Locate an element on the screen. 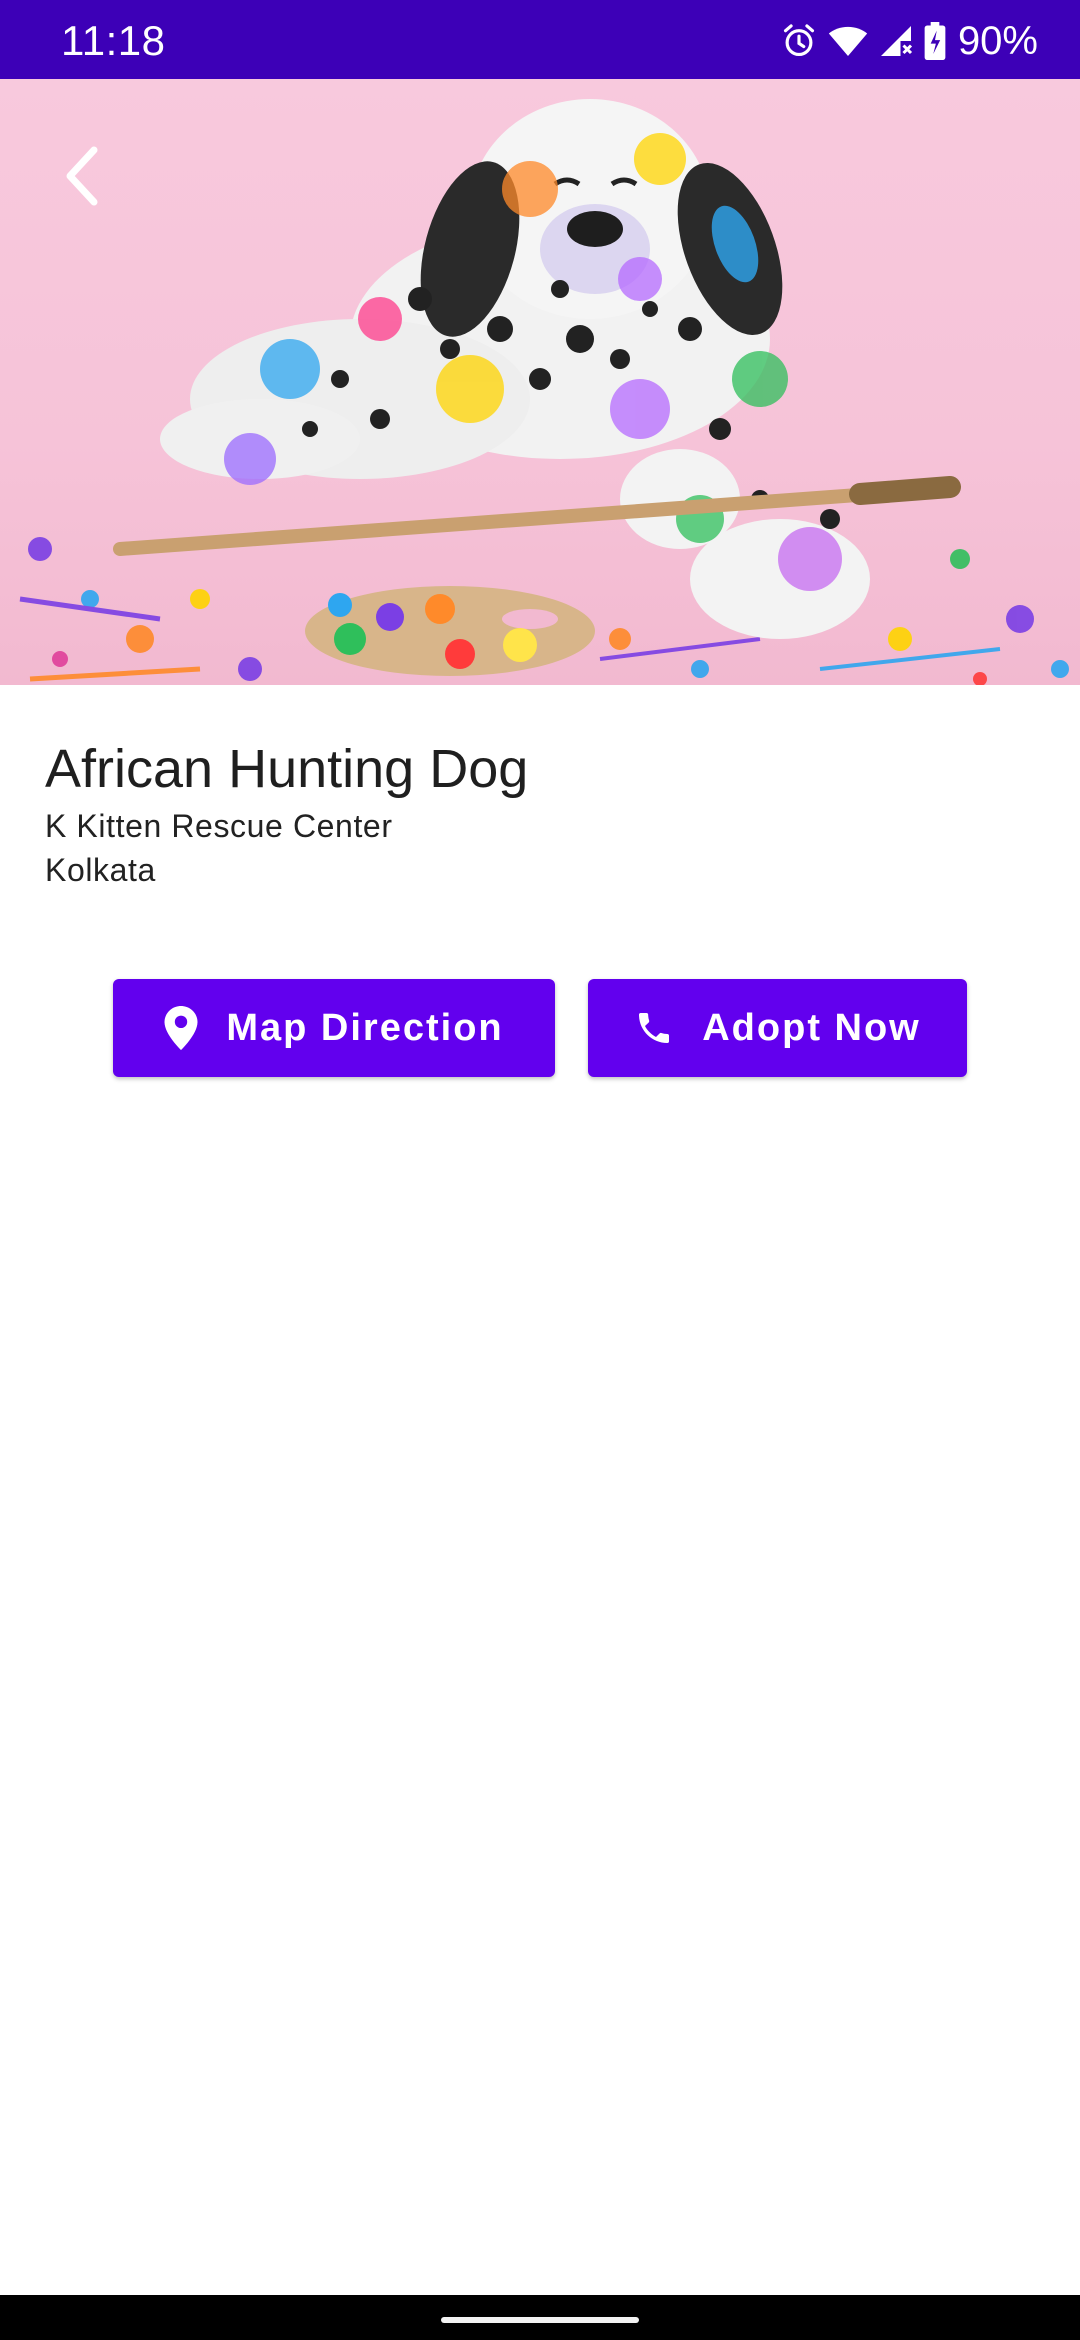 The image size is (1080, 2340). wifi-icon is located at coordinates (848, 41).